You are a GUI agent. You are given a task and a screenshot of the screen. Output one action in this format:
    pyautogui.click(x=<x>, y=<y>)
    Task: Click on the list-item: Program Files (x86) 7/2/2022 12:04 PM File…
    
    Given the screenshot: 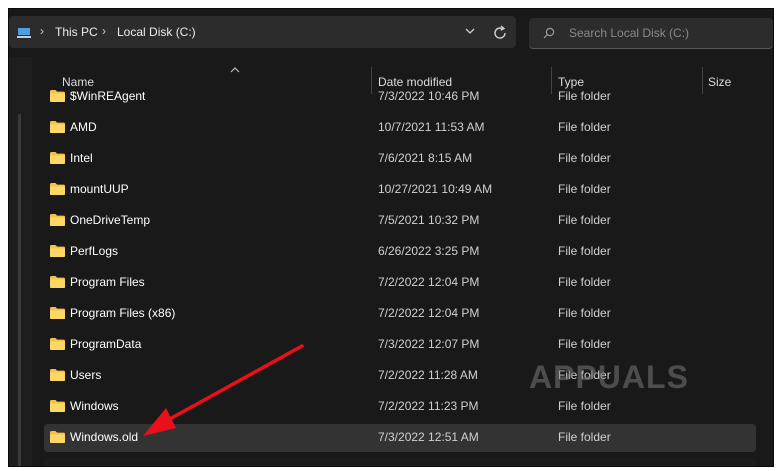 What is the action you would take?
    pyautogui.click(x=400, y=314)
    